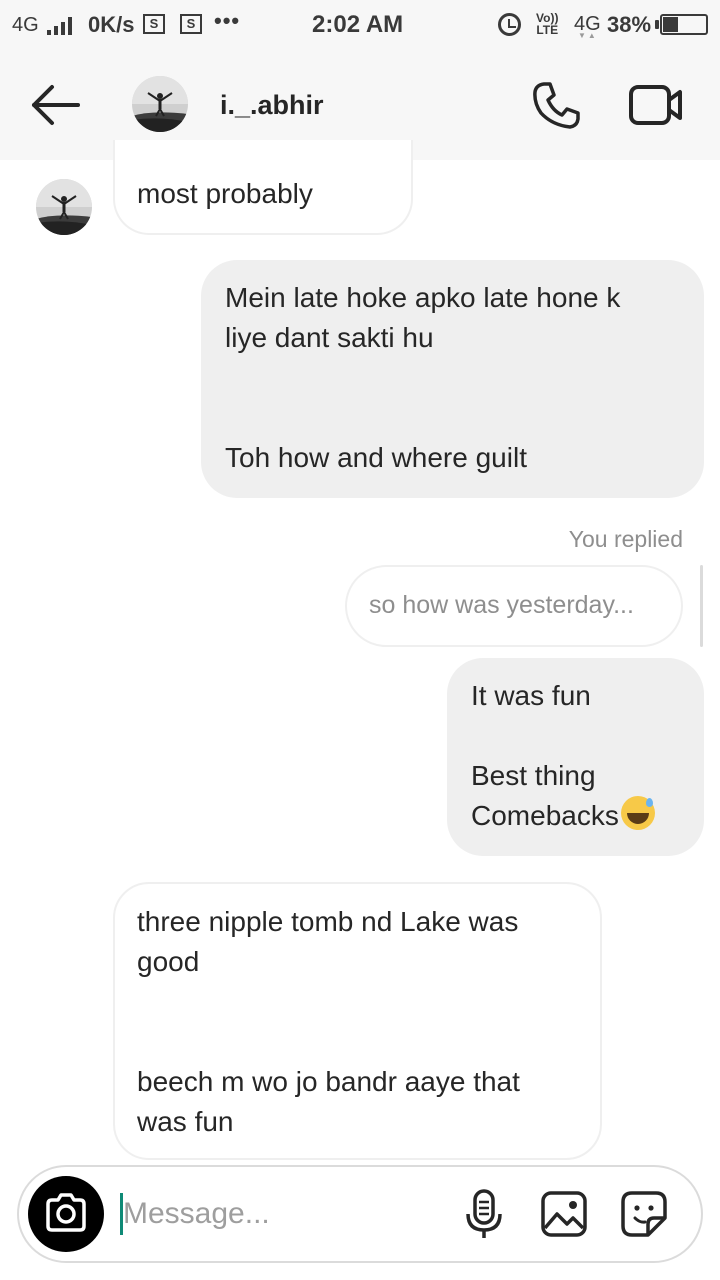 This screenshot has height=1280, width=720. What do you see at coordinates (670, 24) in the screenshot?
I see `battery-level` at bounding box center [670, 24].